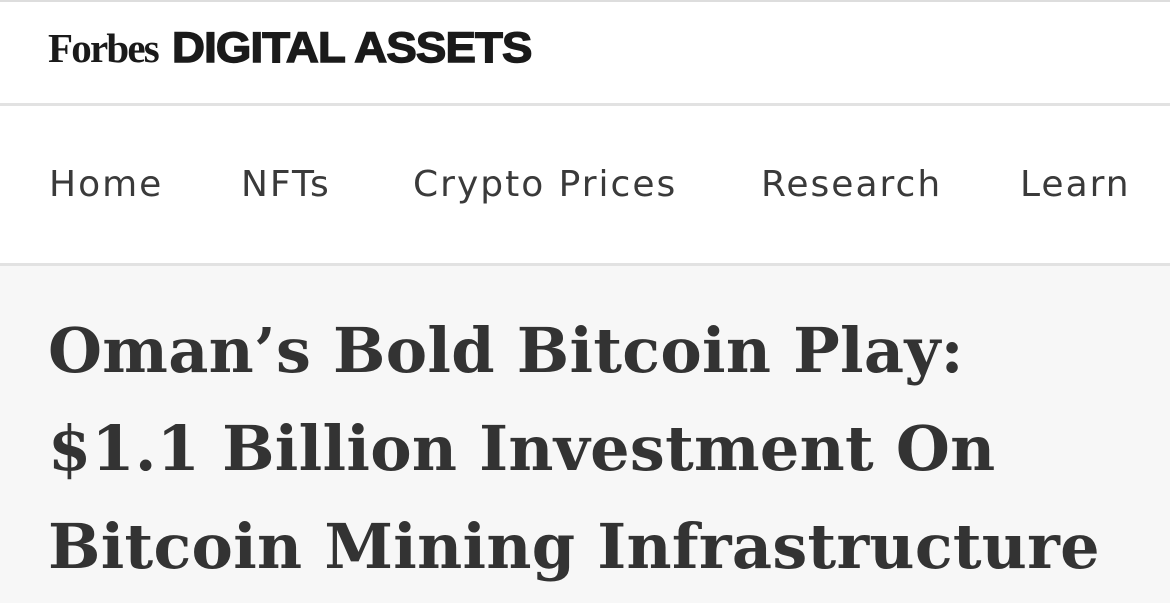  Describe the element at coordinates (286, 184) in the screenshot. I see `nav-item-nfts: NFTs` at that location.